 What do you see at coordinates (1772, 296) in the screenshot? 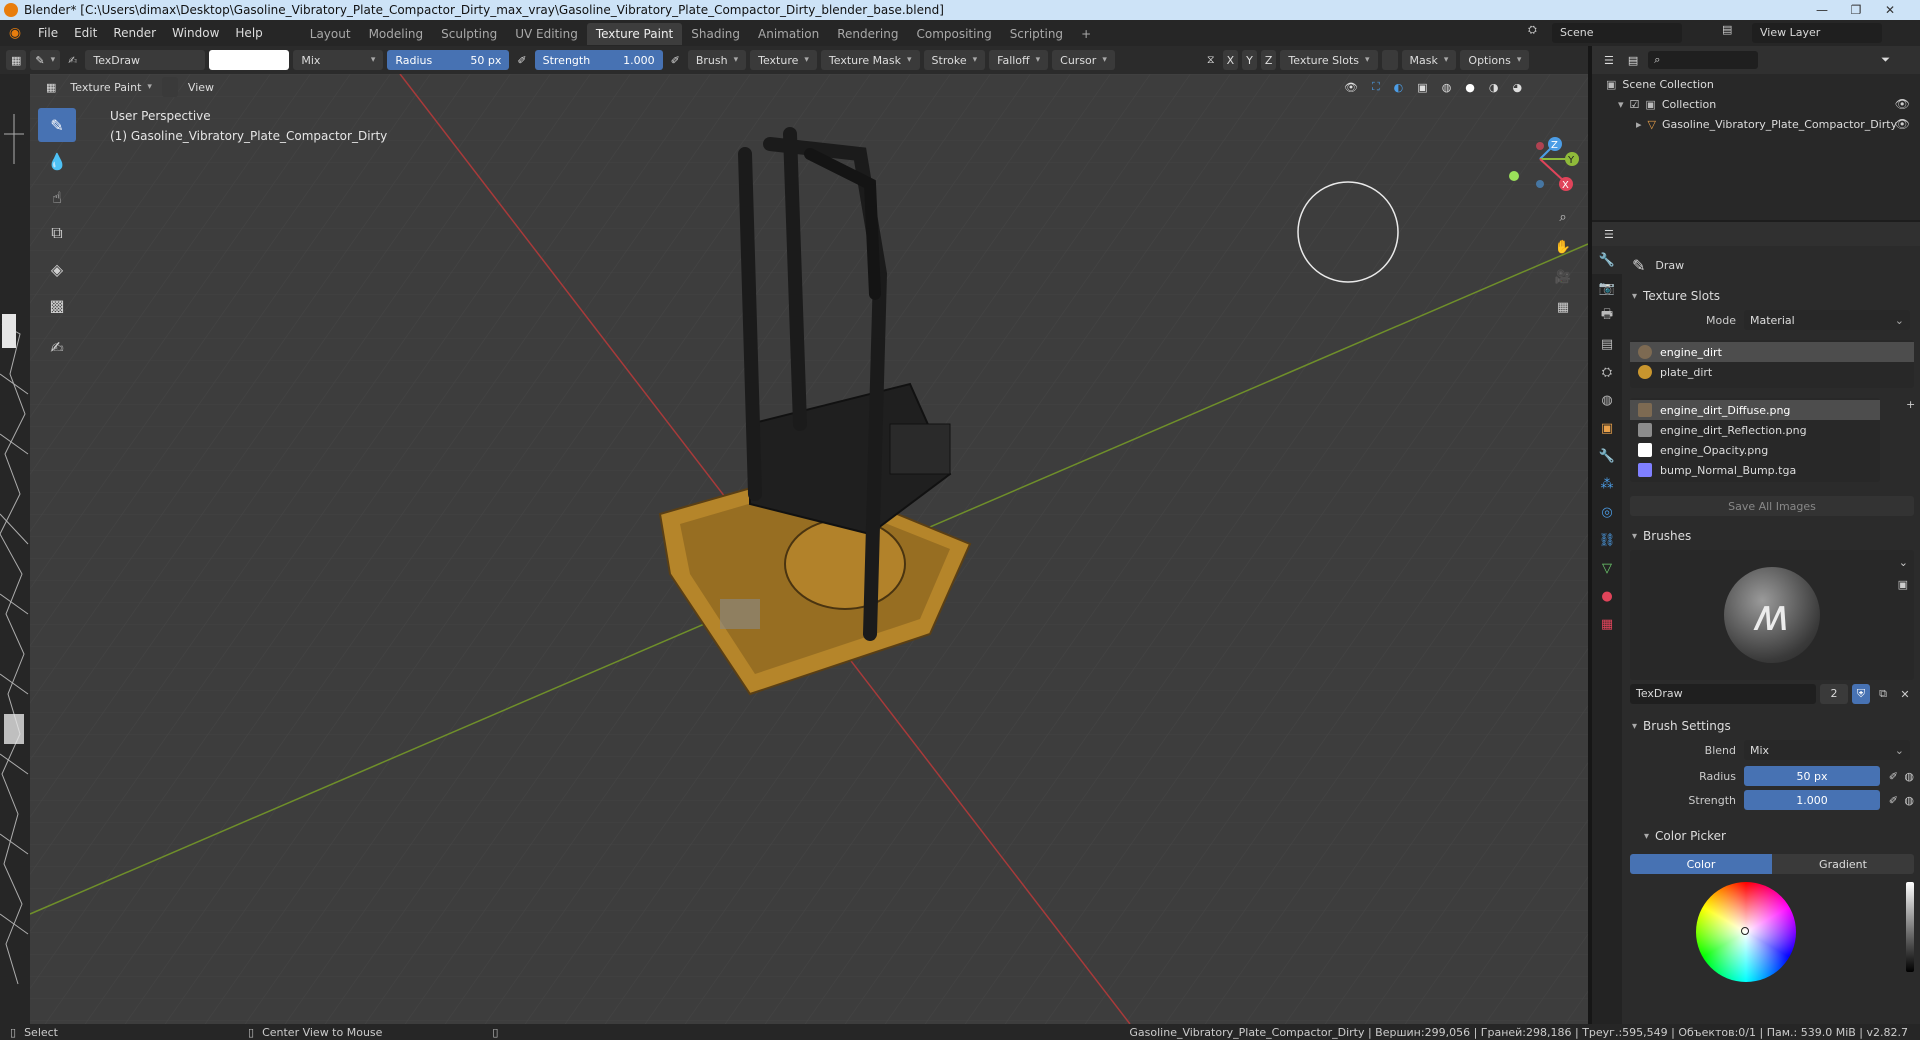
I see `texture-slots-panel-header: Texture Slots` at bounding box center [1772, 296].